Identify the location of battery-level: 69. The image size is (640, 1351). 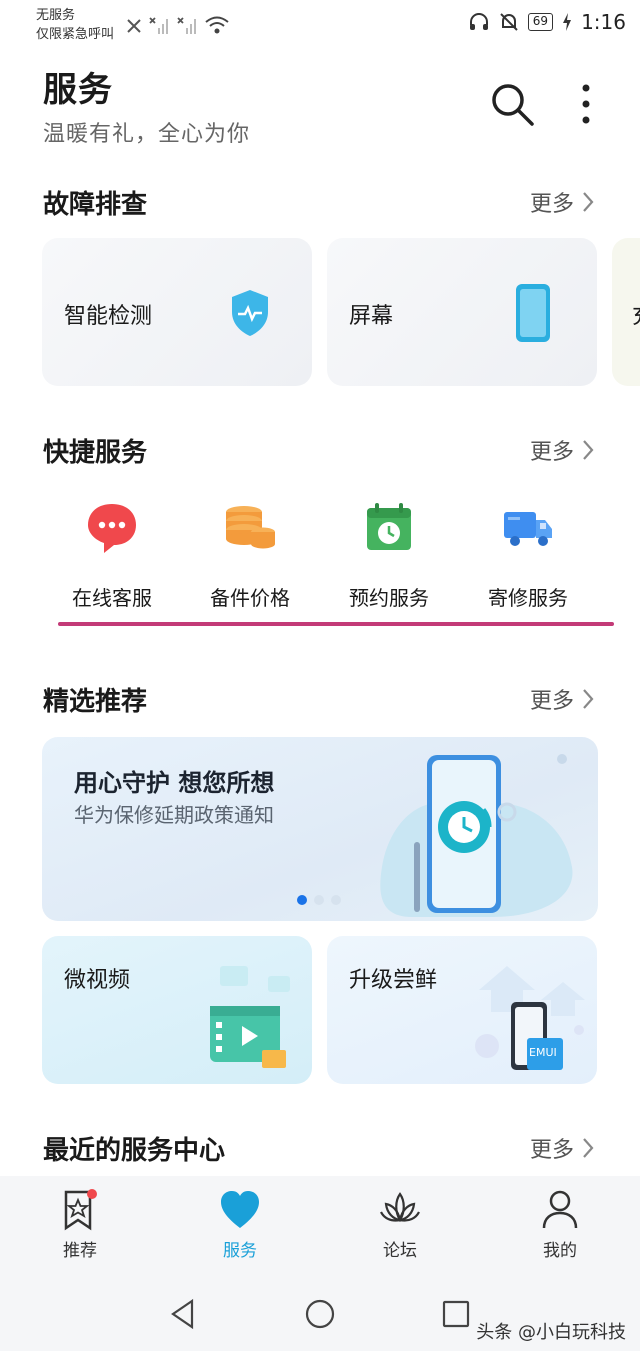
(540, 22).